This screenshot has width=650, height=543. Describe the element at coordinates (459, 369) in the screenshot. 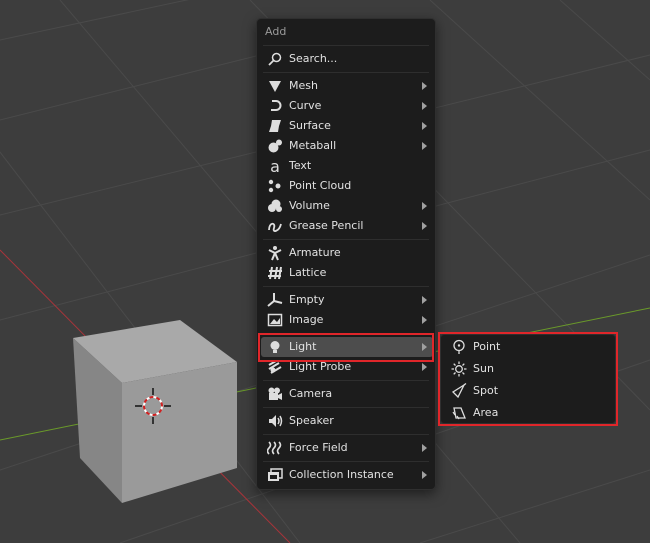

I see `sun-light-icon` at that location.